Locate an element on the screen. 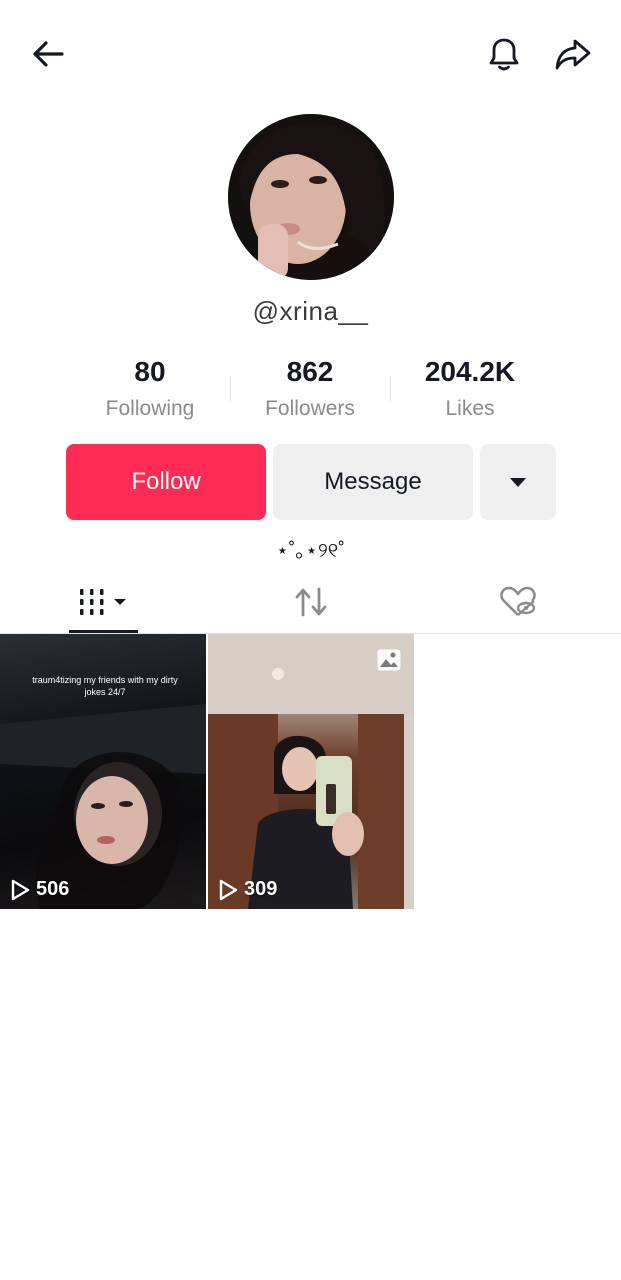  likes-count: 204.2K is located at coordinates (470, 371).